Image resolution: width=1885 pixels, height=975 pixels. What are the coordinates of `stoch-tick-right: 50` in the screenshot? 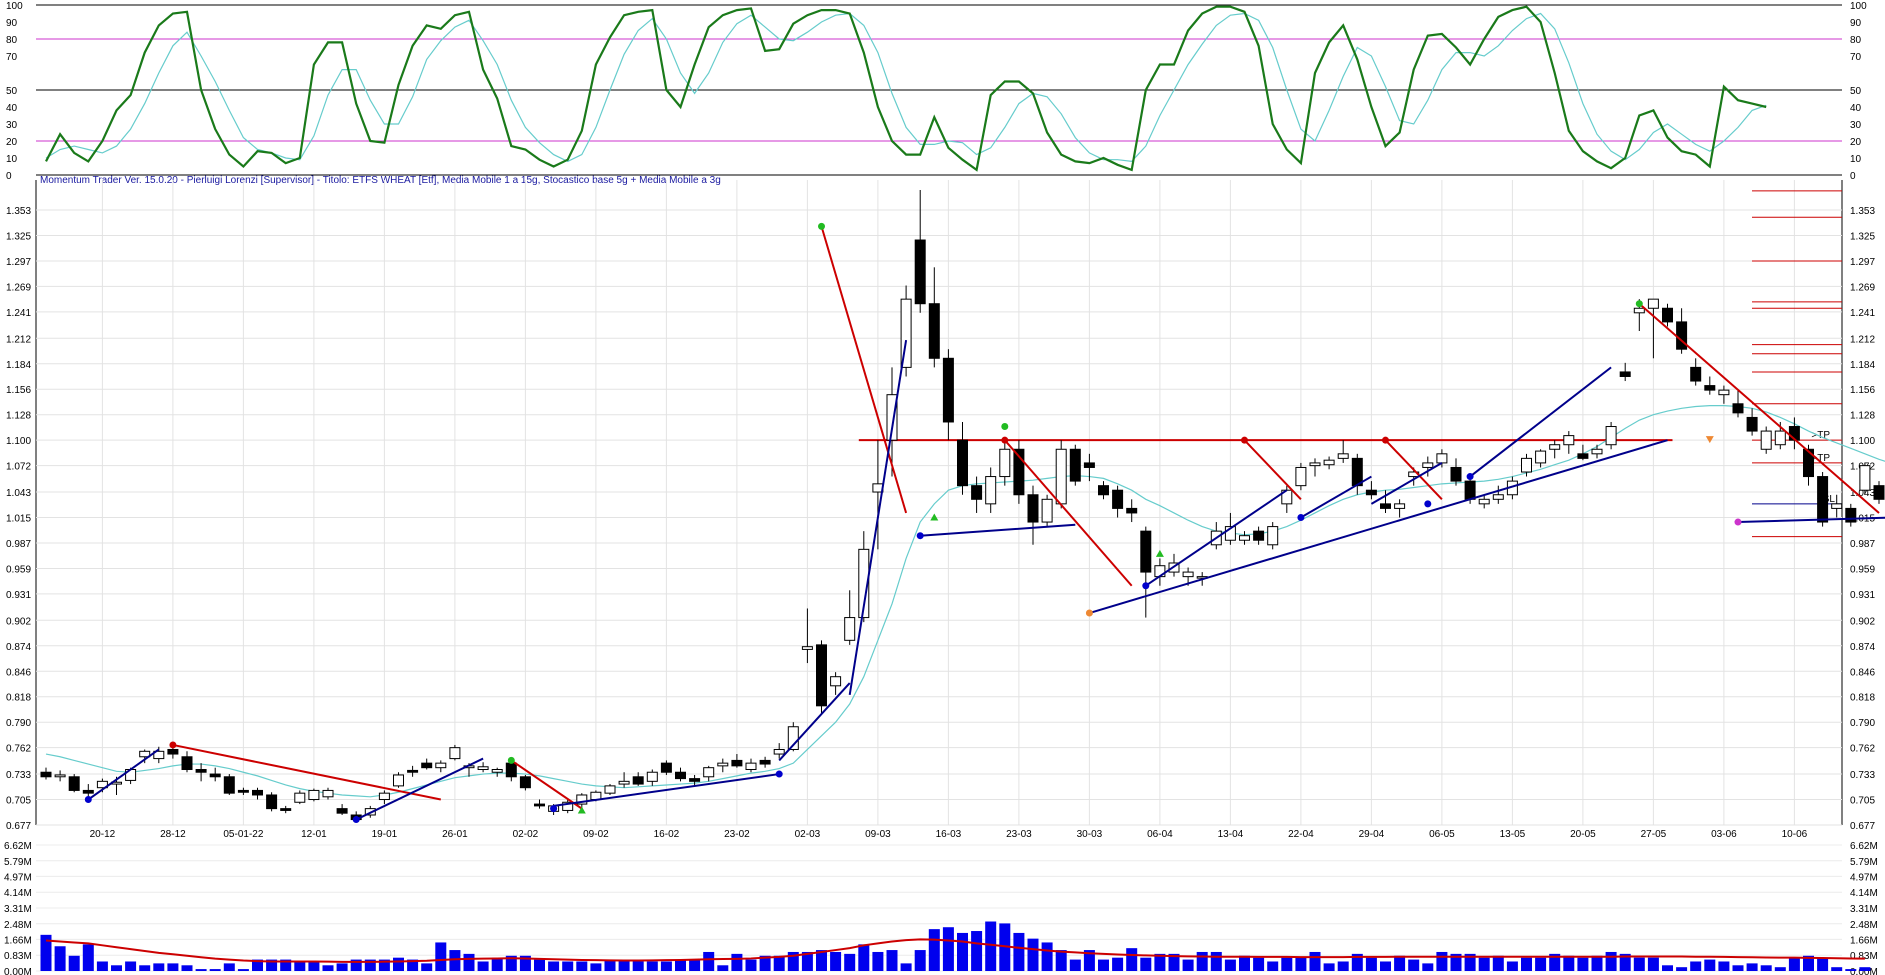 It's located at (1856, 91).